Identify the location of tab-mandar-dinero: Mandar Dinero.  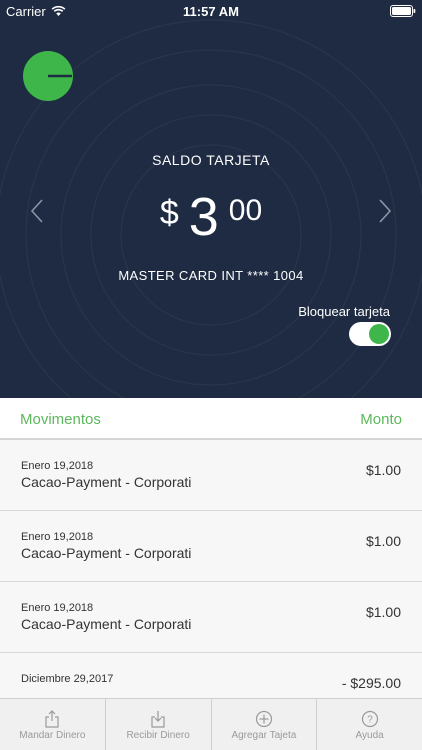
(53, 724).